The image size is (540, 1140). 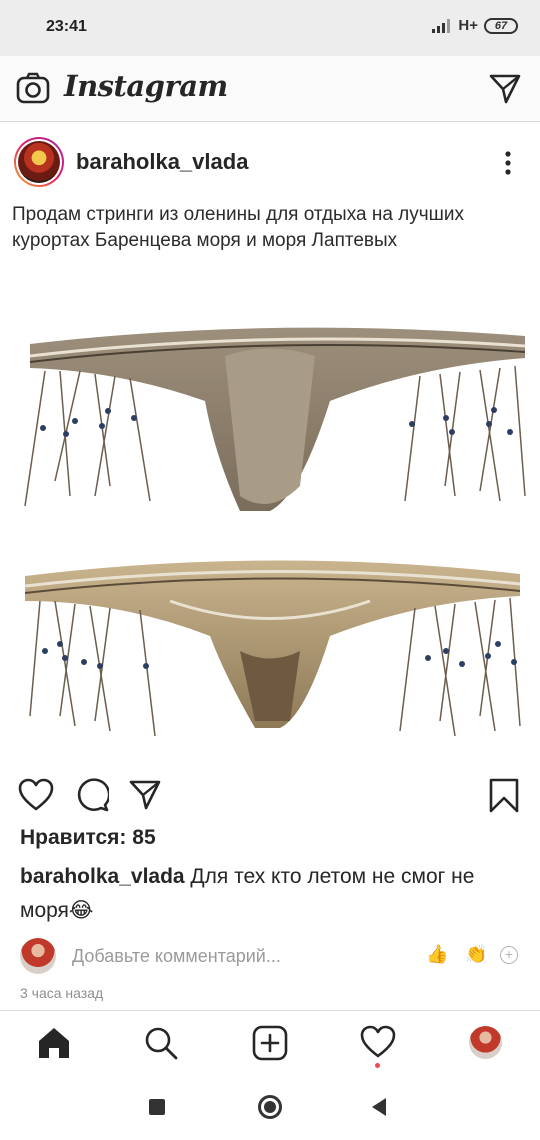 I want to click on activity-heart-icon, so click(x=378, y=1042).